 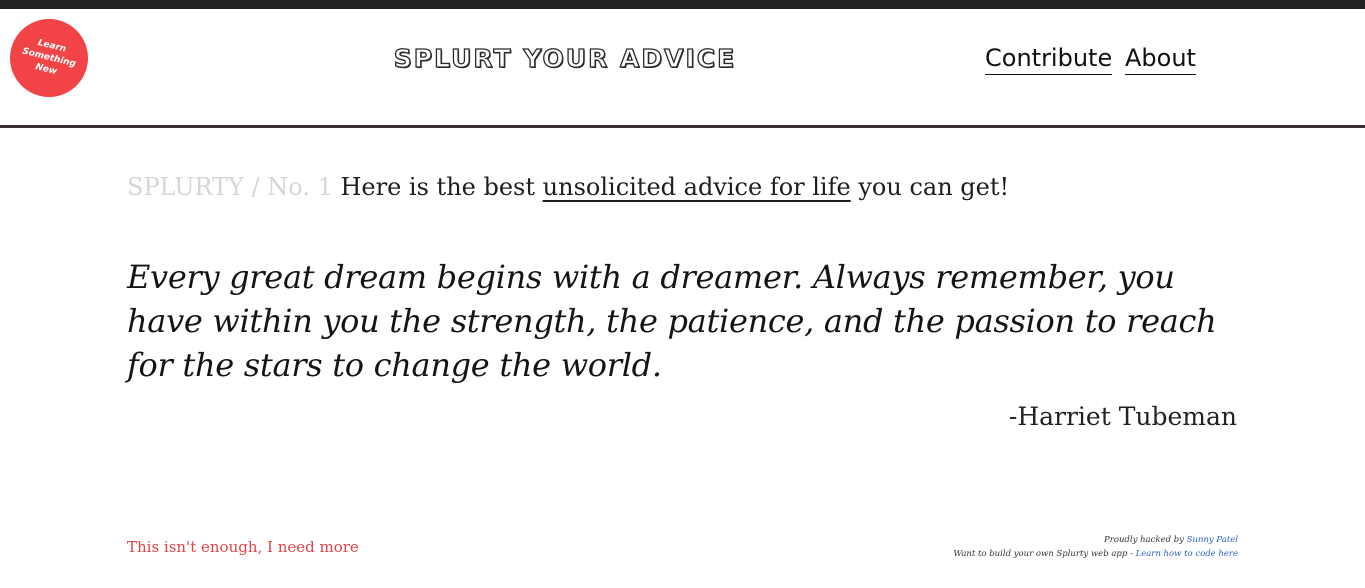 I want to click on credit-line-1: Proudly hacked by Sunny Patel, so click(x=1028, y=540).